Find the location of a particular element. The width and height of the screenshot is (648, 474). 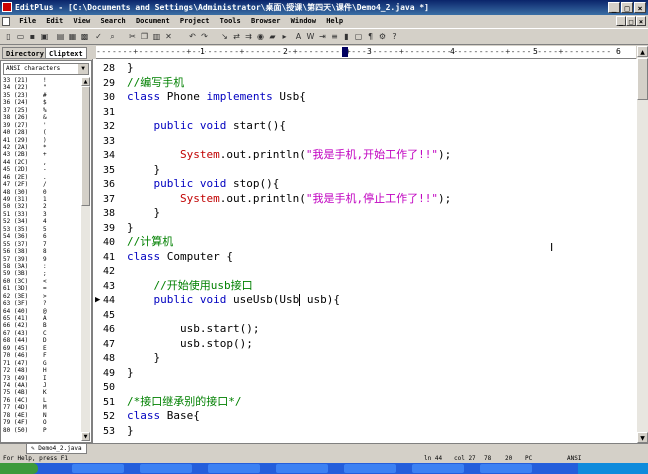

line-number-icon: ≡ is located at coordinates (334, 36).